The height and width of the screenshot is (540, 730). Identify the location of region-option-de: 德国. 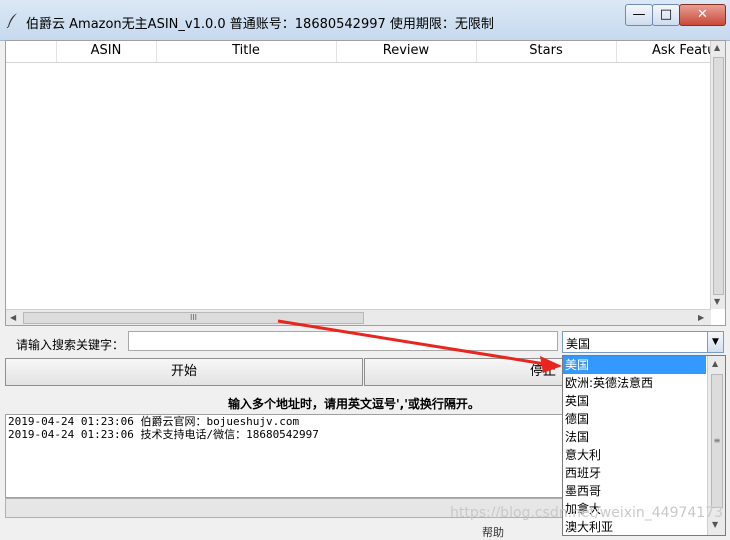
(634, 419).